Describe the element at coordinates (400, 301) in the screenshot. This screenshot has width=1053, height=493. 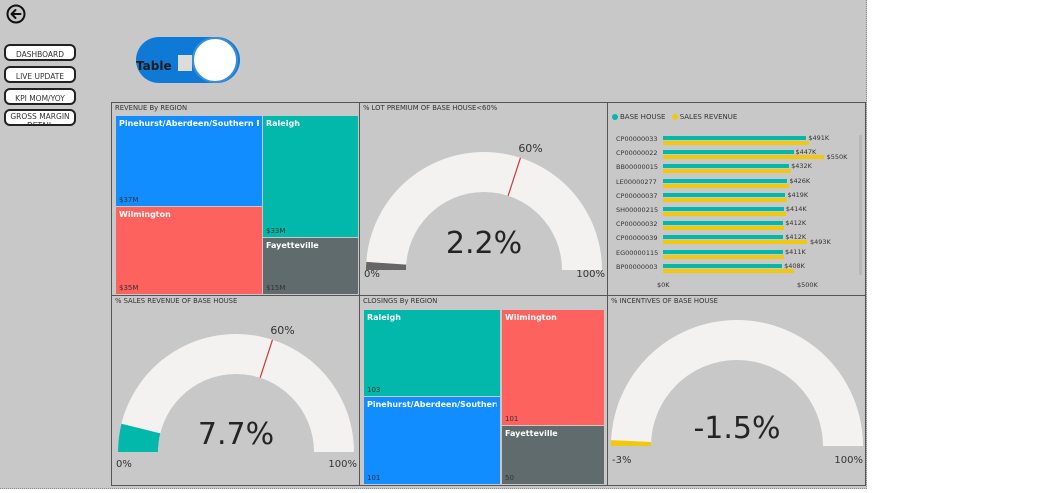
I see `panel-title: CLOSINGS By REGION` at that location.